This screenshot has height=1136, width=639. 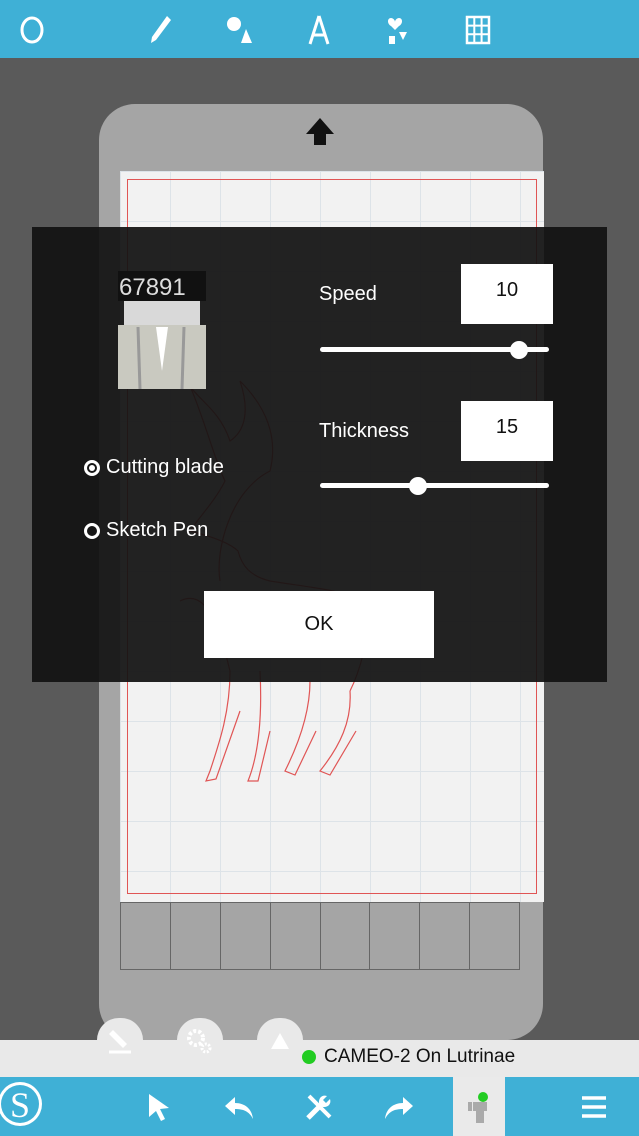 What do you see at coordinates (507, 431) in the screenshot?
I see `thickness-value-field: 15` at bounding box center [507, 431].